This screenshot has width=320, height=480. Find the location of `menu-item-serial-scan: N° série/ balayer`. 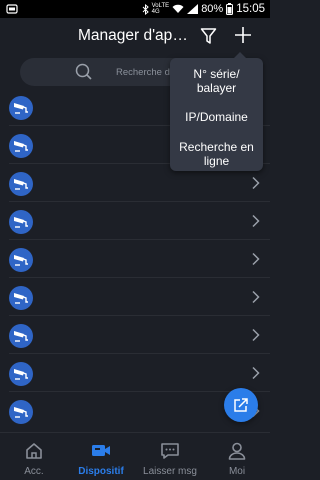

menu-item-serial-scan: N° série/ balayer is located at coordinates (216, 81).